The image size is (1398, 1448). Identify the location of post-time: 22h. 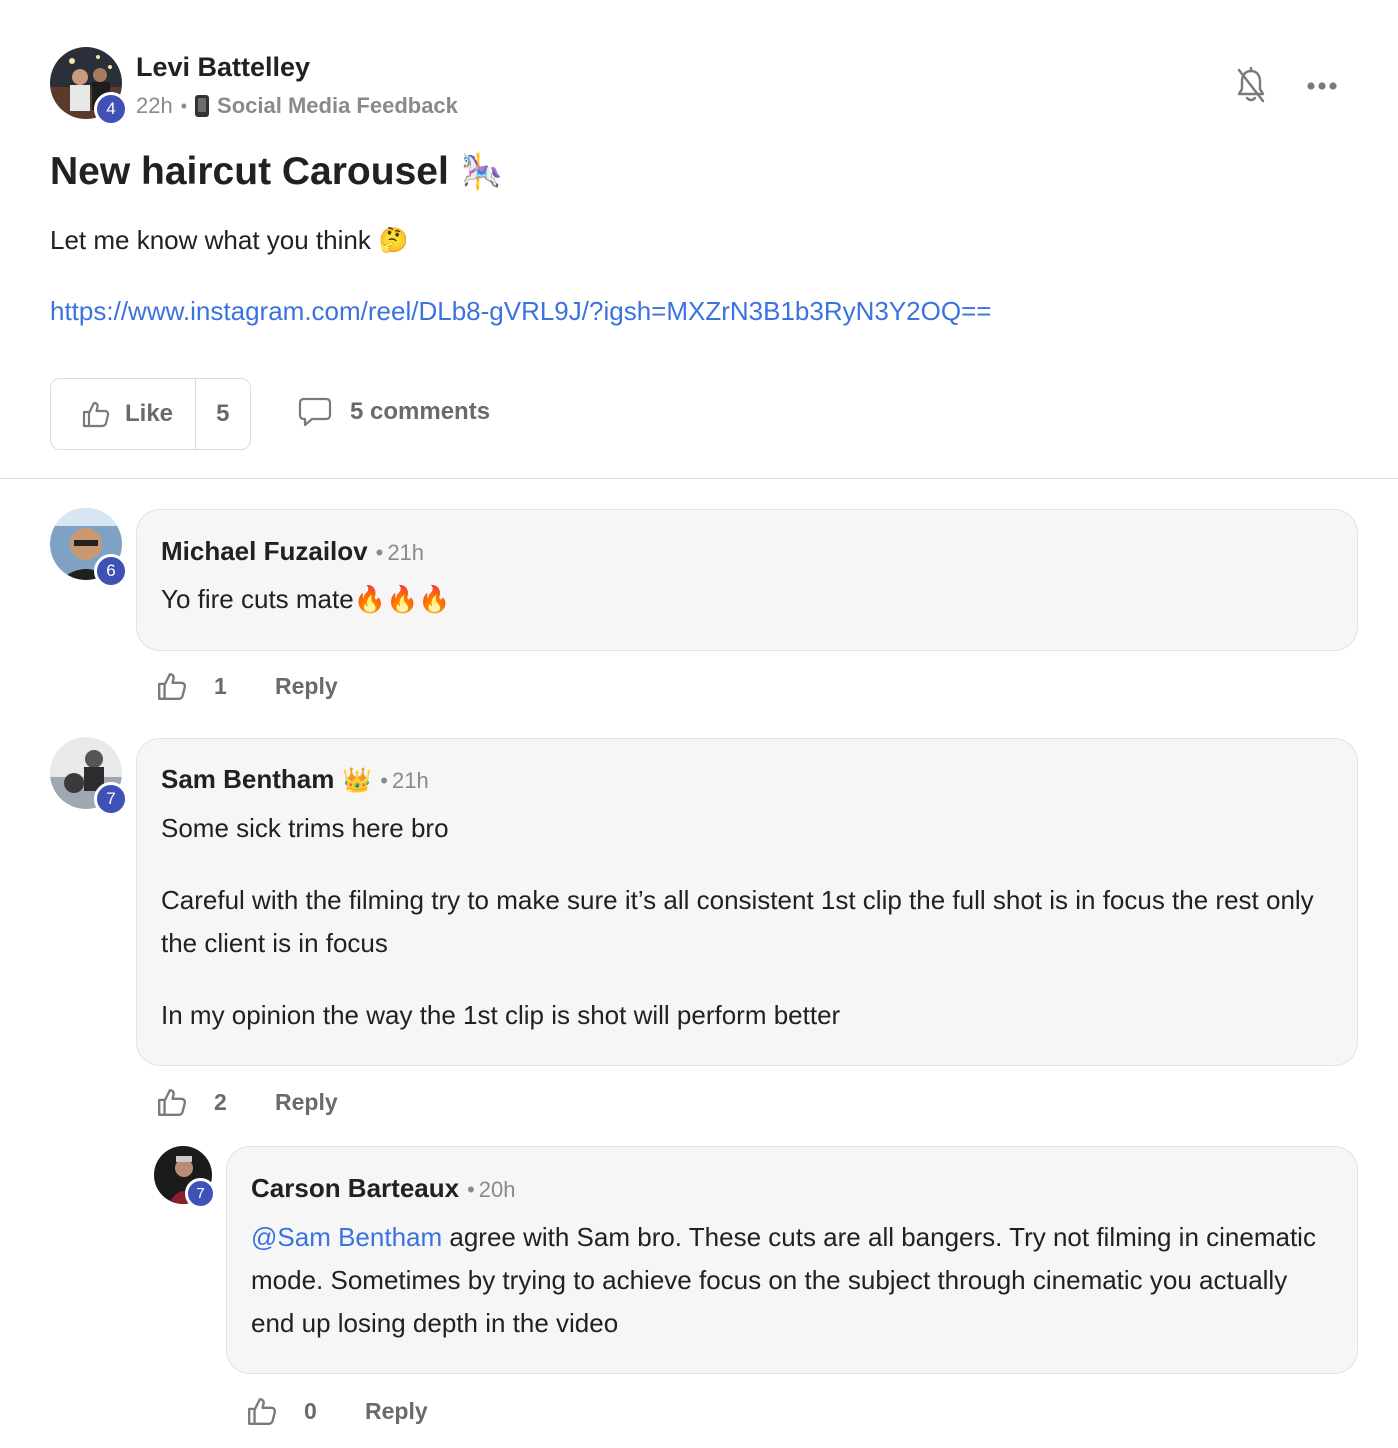
(154, 105).